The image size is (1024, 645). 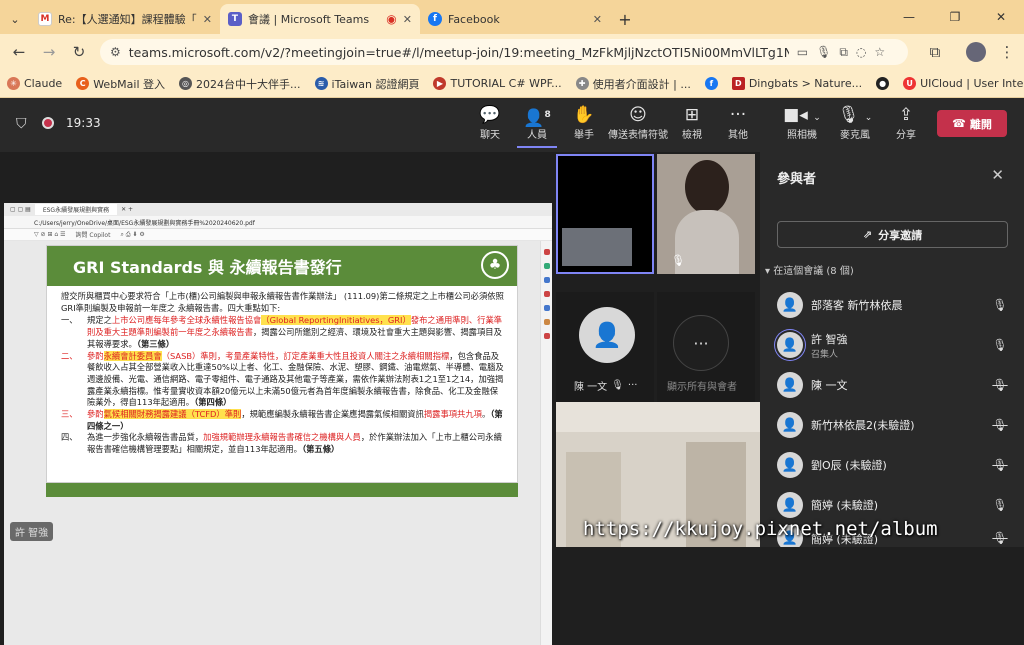 What do you see at coordinates (738, 122) in the screenshot?
I see `more-button: ··· 其他` at bounding box center [738, 122].